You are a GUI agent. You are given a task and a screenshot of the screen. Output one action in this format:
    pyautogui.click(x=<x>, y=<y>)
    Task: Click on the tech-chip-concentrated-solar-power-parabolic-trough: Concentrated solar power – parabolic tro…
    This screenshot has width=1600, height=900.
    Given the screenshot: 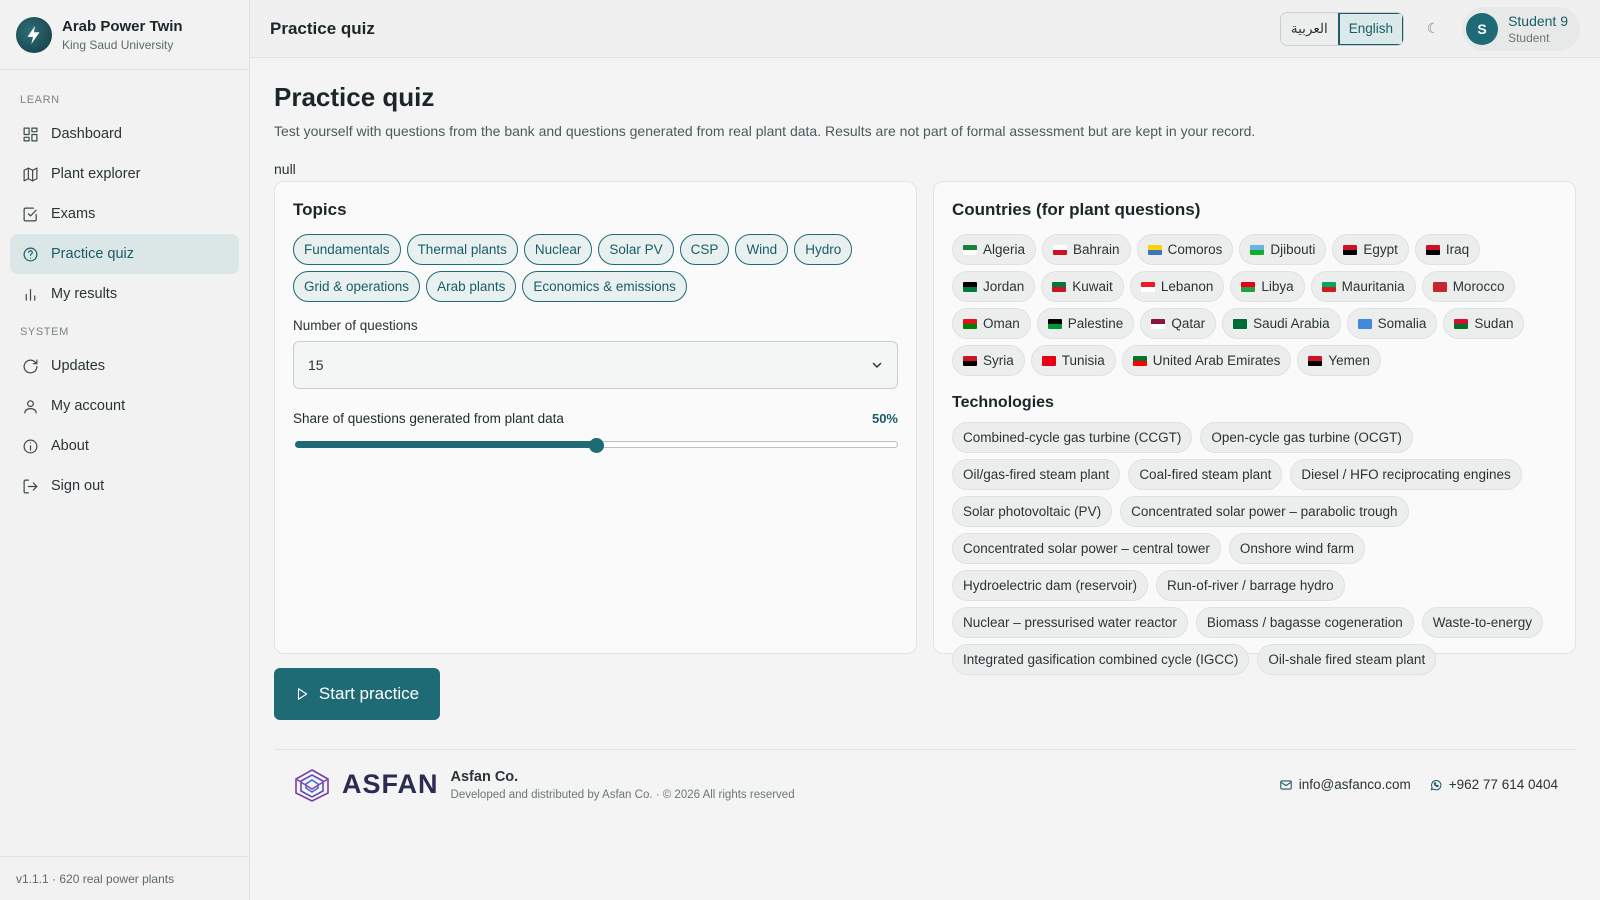 What is the action you would take?
    pyautogui.click(x=1264, y=511)
    